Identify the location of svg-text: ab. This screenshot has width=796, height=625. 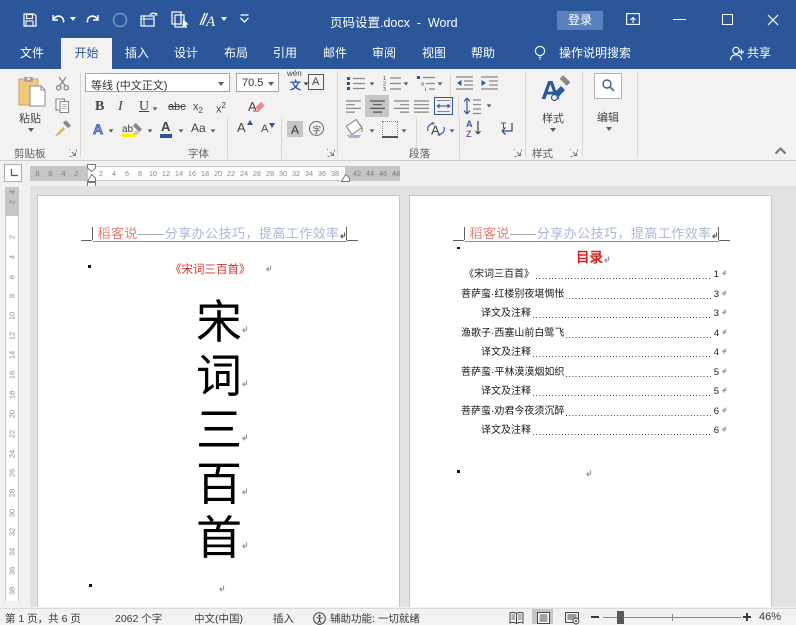
(128, 129).